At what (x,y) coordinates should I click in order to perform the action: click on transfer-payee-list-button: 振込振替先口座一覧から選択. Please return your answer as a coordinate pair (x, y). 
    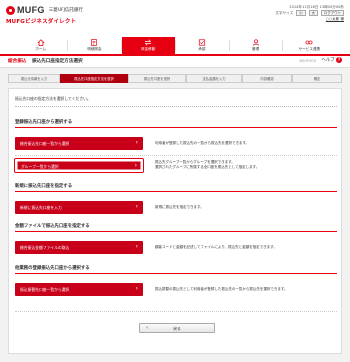
    Looking at the image, I should click on (79, 289).